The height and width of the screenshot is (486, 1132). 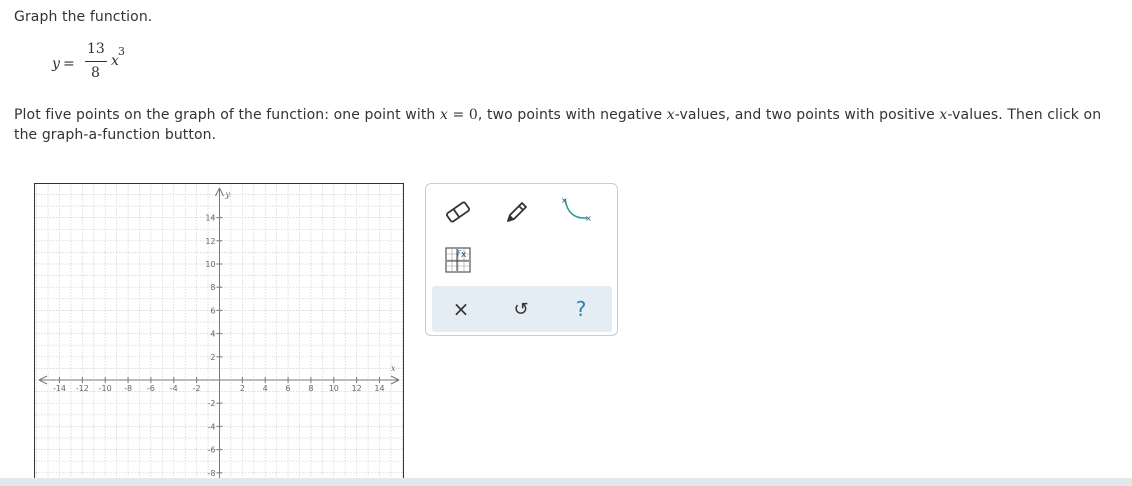 I want to click on help-icon: ?, so click(x=581, y=309).